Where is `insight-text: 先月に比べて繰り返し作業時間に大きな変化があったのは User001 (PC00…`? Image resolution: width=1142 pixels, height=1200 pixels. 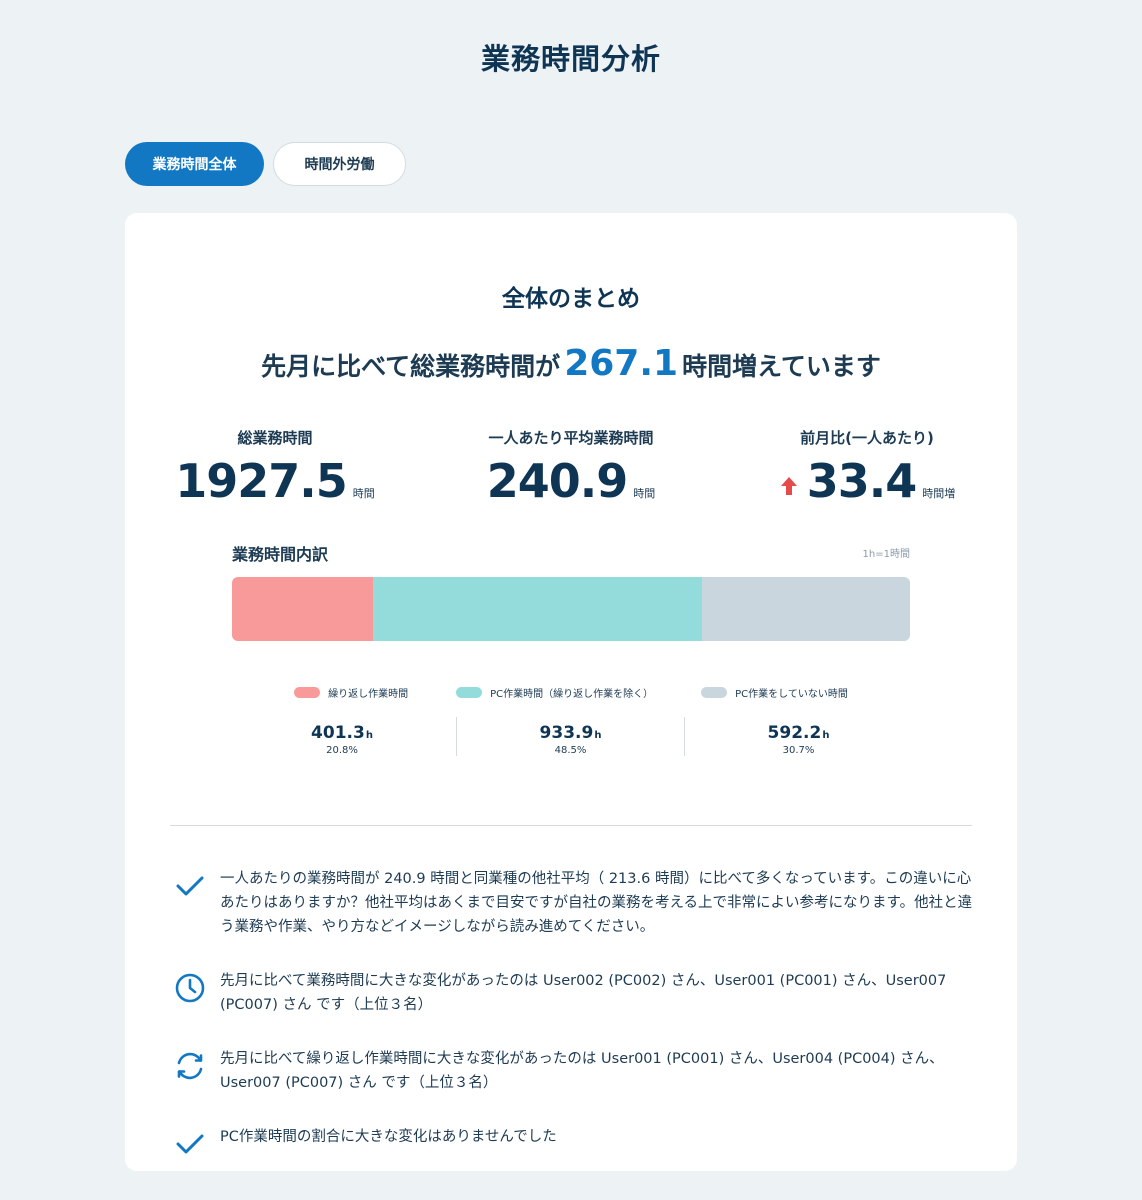
insight-text: 先月に比べて繰り返し作業時間に大きな変化があったのは User001 (PC00… is located at coordinates (582, 1071).